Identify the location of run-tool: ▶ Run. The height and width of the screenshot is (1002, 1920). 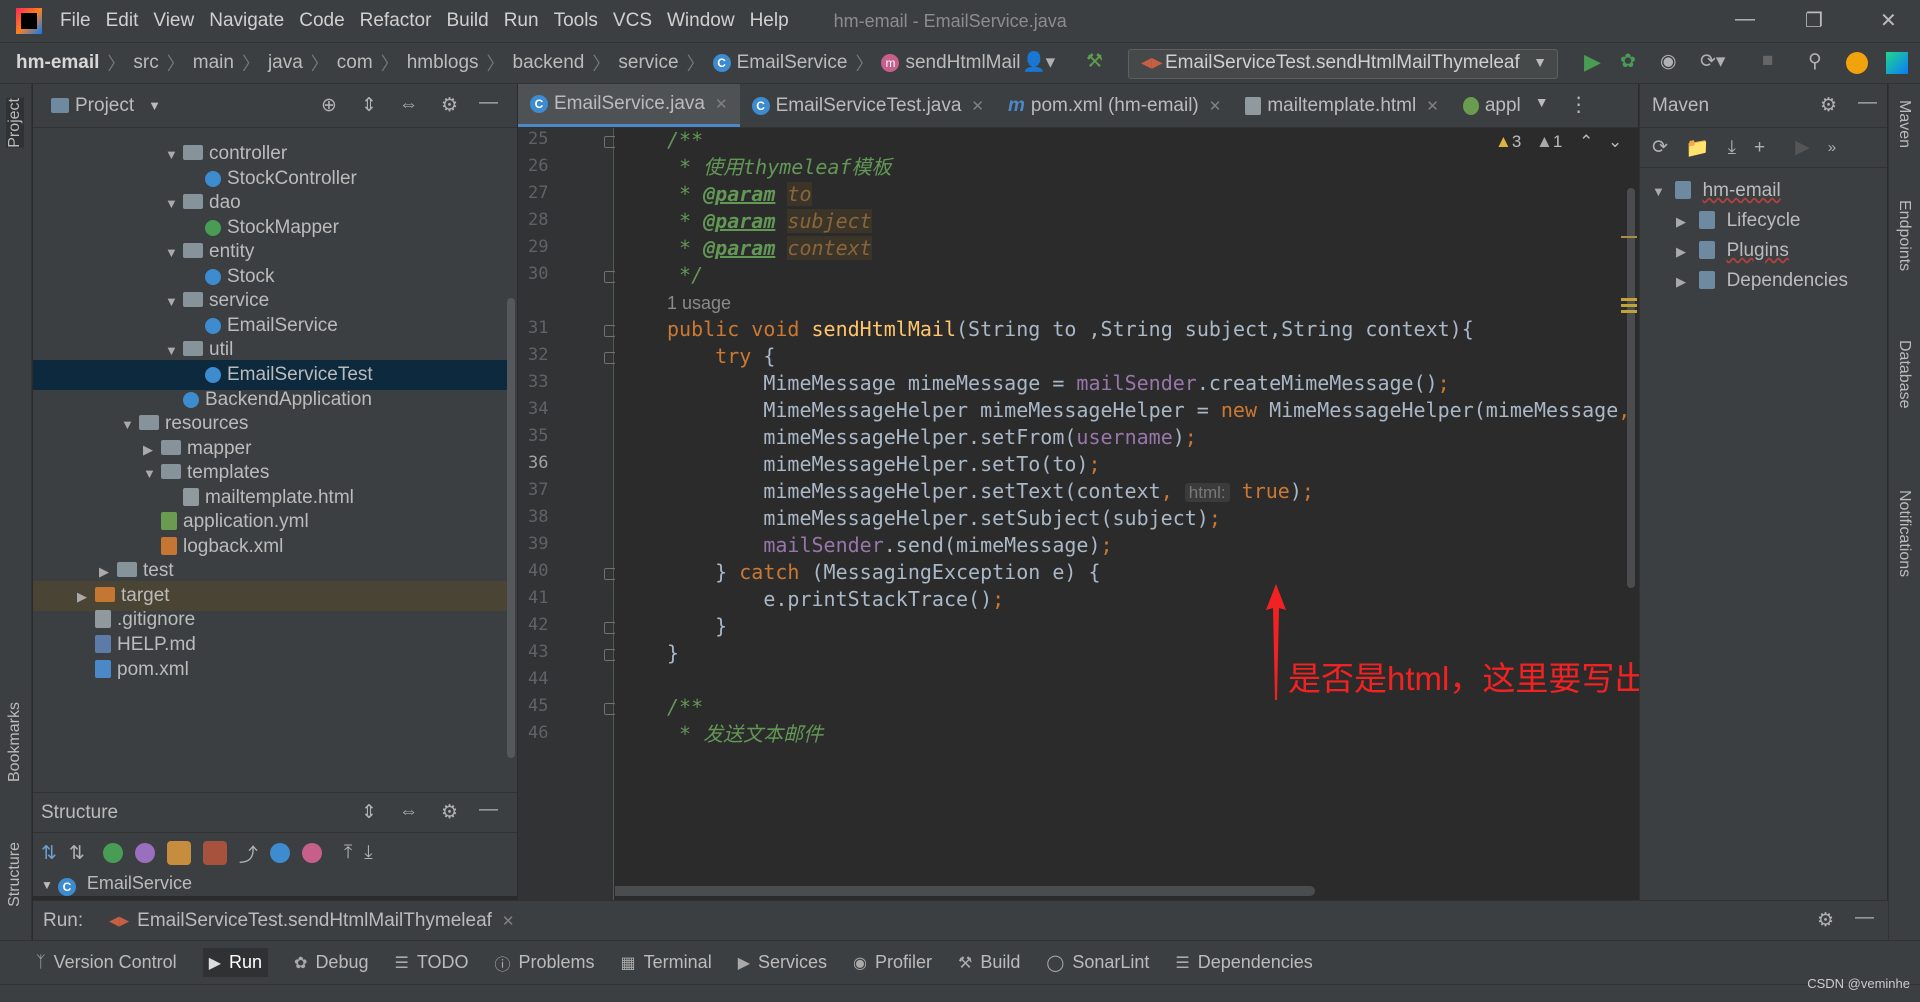
(235, 962).